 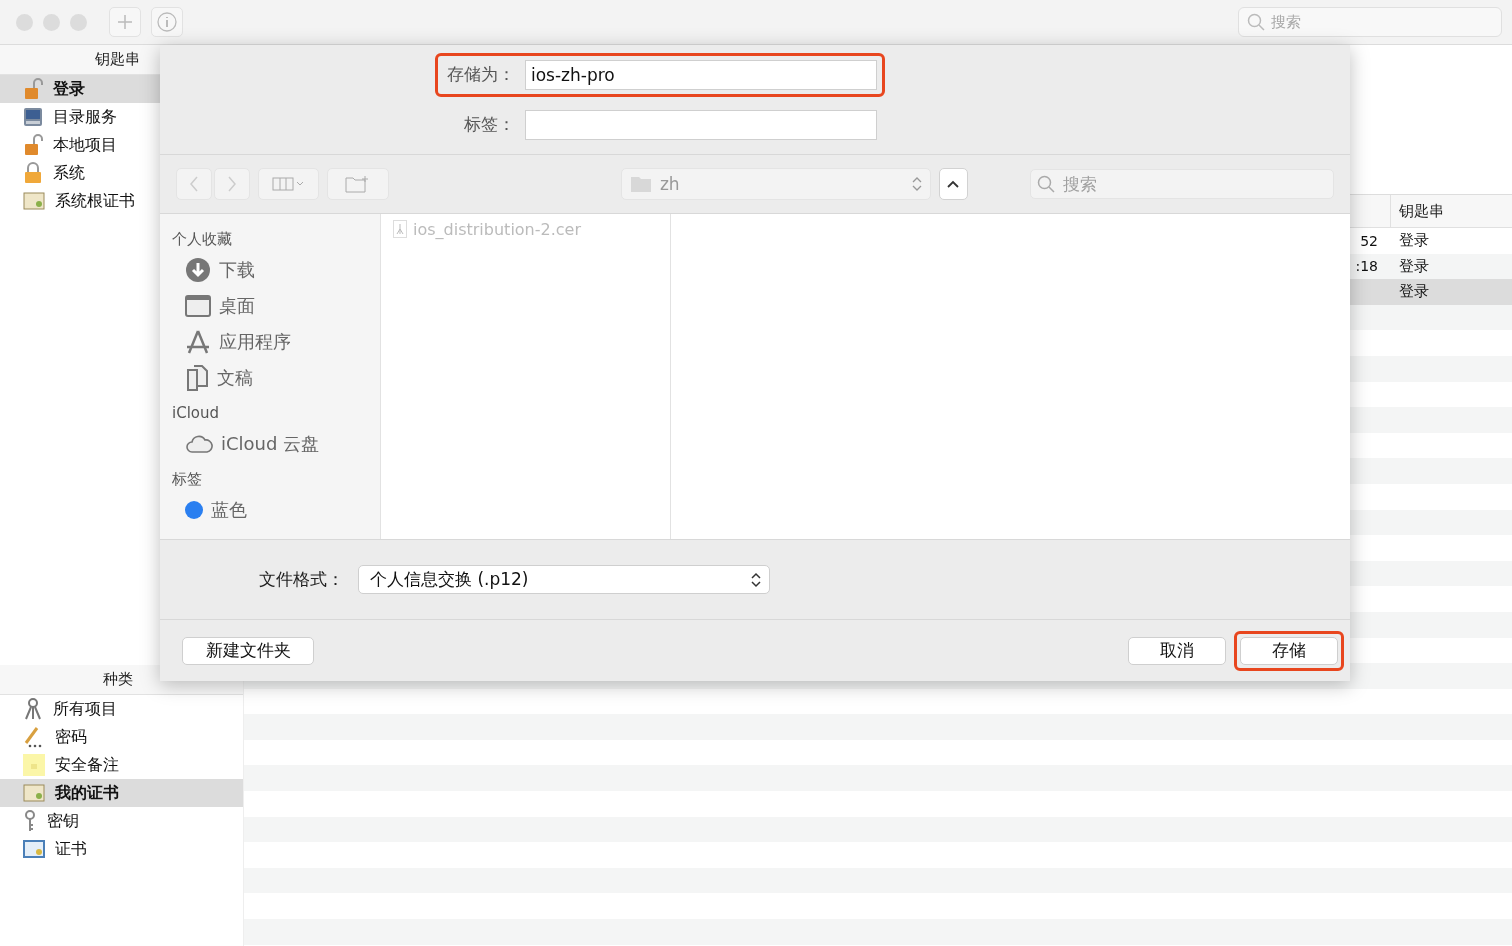 What do you see at coordinates (63, 821) in the screenshot?
I see `item-label: 密钥` at bounding box center [63, 821].